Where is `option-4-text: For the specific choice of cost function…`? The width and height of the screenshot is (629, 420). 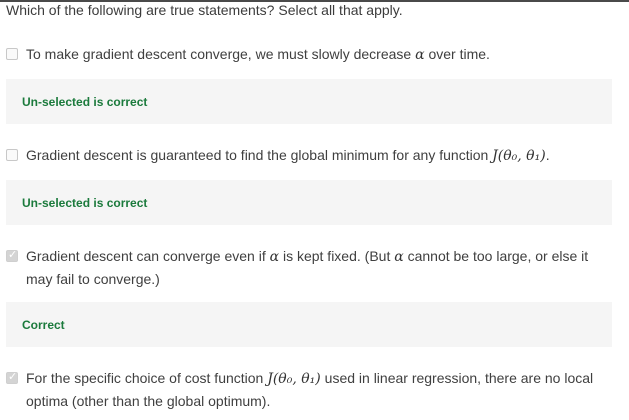
option-4-text: For the specific choice of cost function… is located at coordinates (310, 389).